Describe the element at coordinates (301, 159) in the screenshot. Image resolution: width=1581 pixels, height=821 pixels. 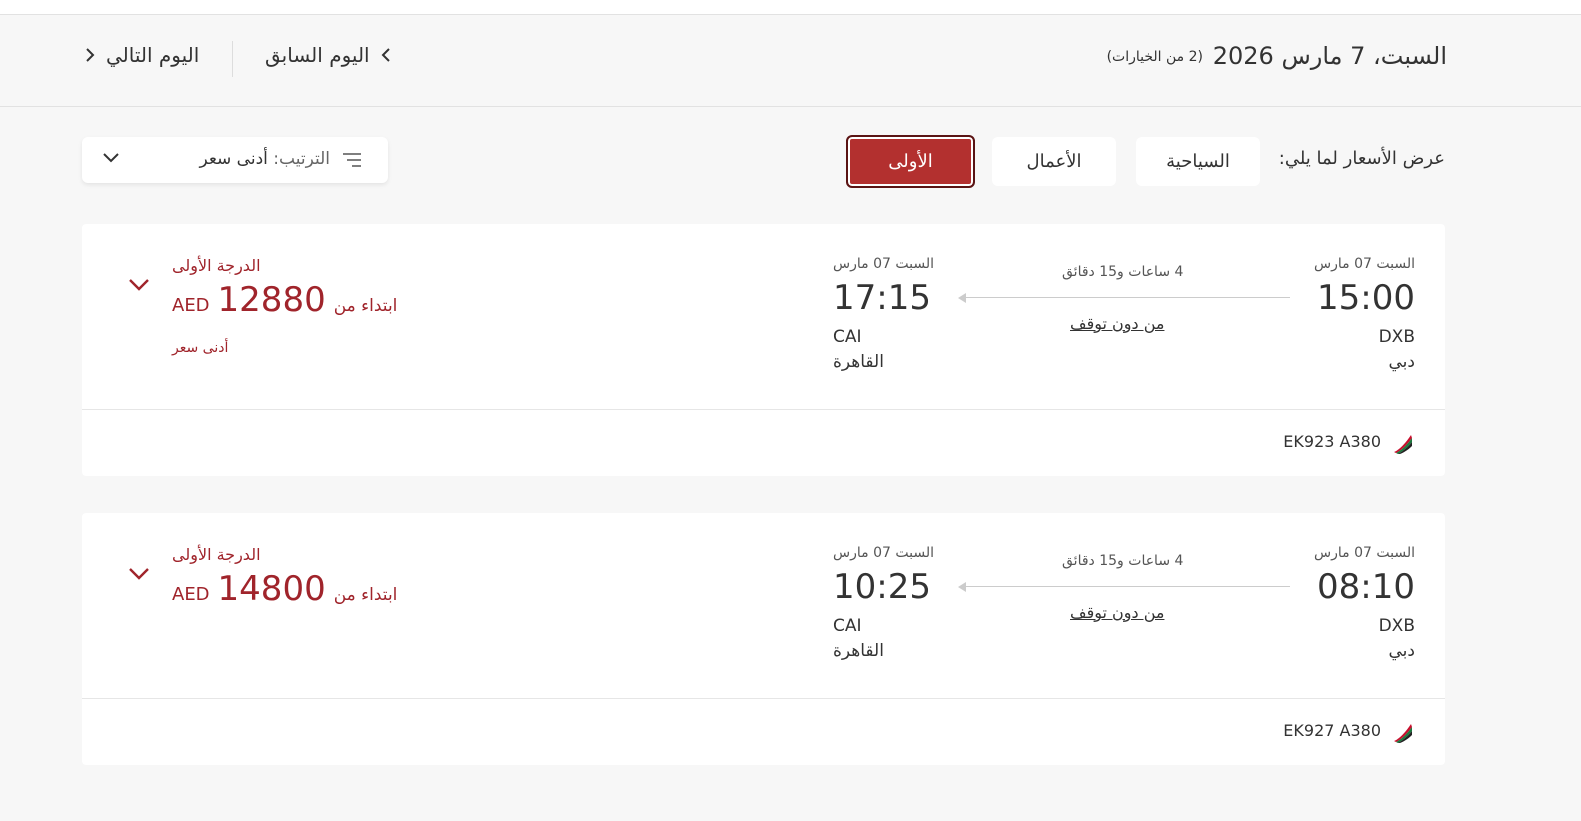
I see `sort-label: الترتيب:` at that location.